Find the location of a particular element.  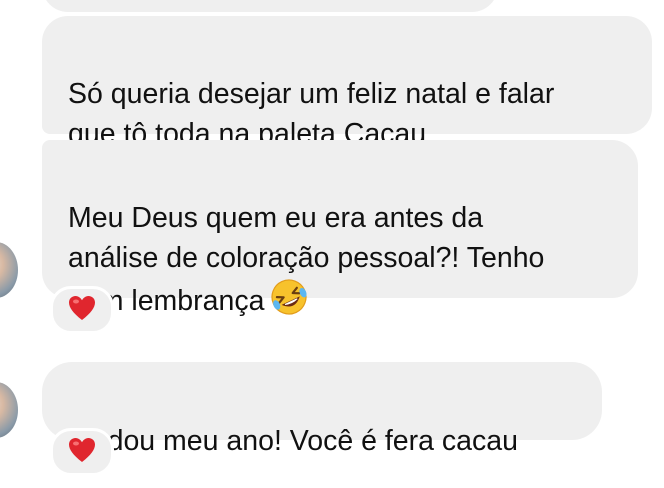

message-bubble-previous is located at coordinates (270, 6).